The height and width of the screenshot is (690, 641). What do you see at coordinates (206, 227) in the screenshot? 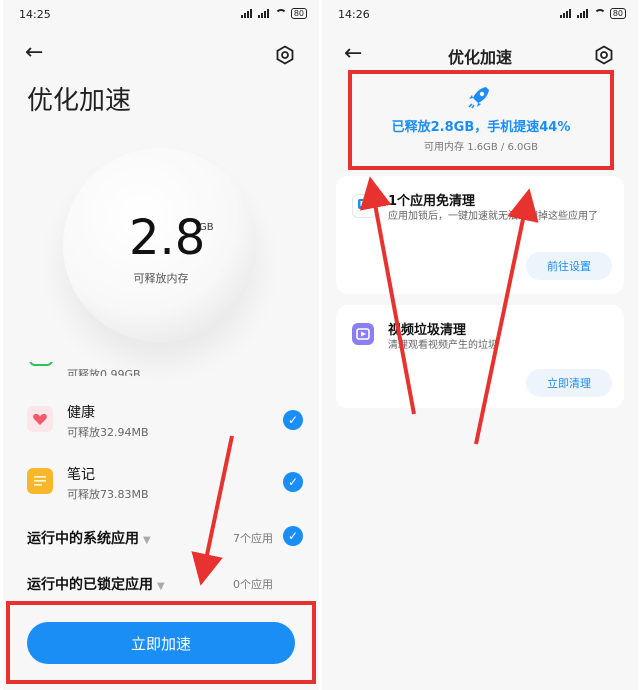
I see `memory-unit: GB` at bounding box center [206, 227].